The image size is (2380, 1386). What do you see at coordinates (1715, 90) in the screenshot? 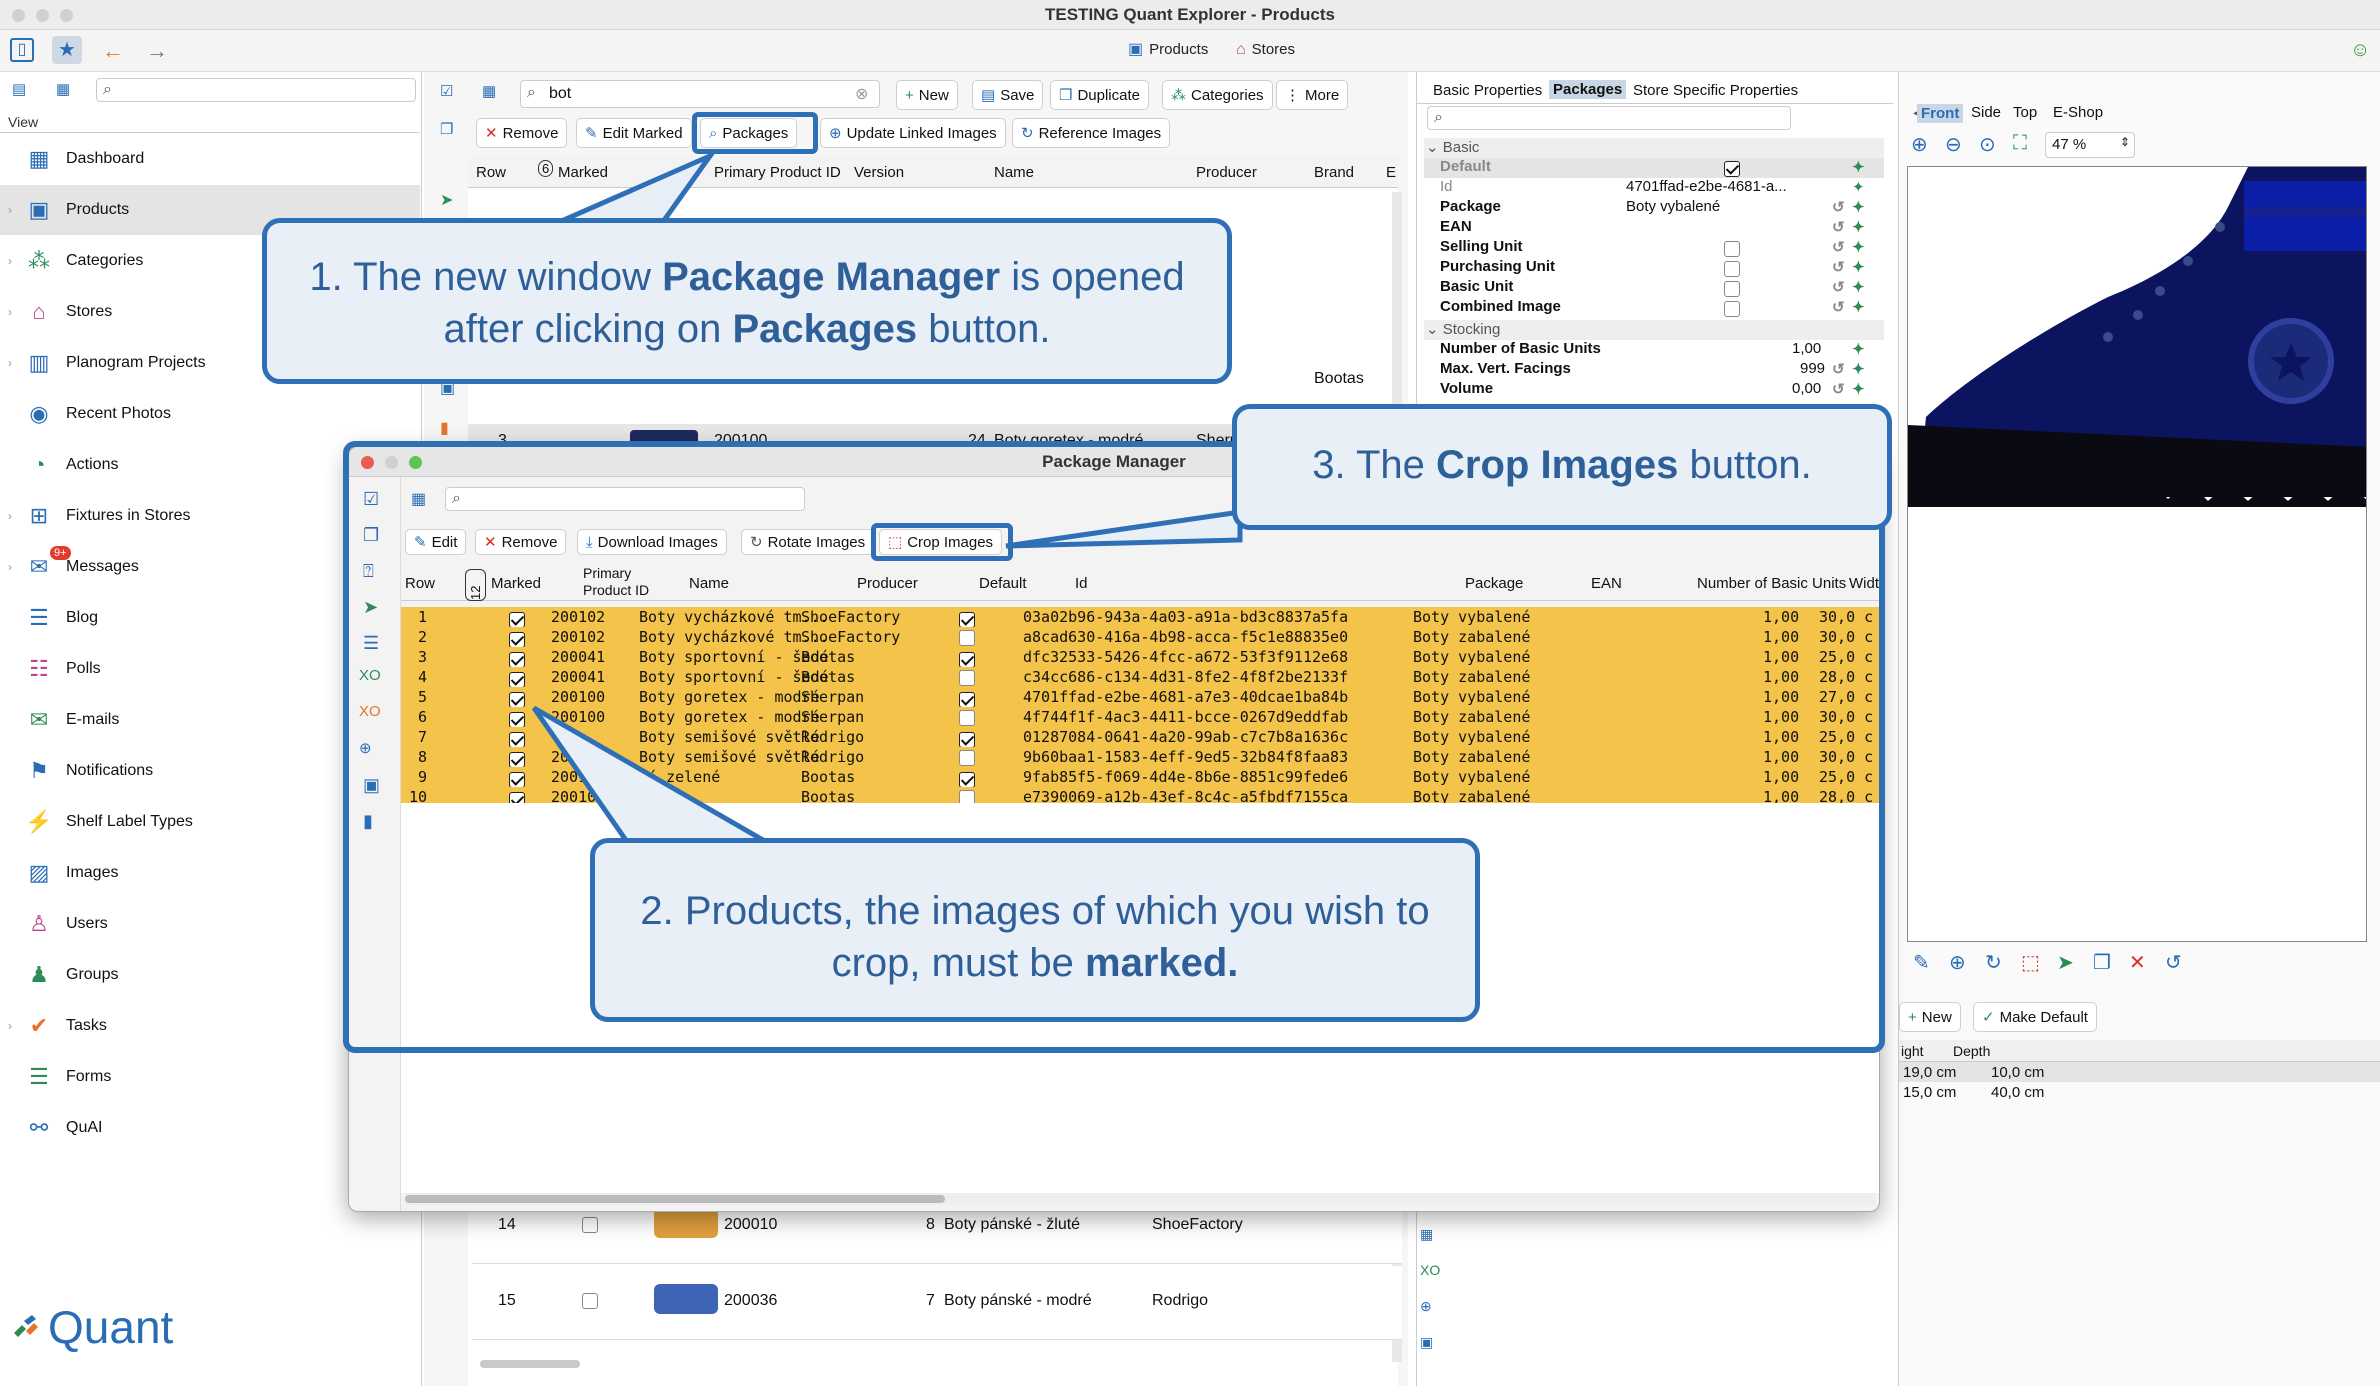
I see `tab-store-specific-properties: Store Specific Properties` at bounding box center [1715, 90].